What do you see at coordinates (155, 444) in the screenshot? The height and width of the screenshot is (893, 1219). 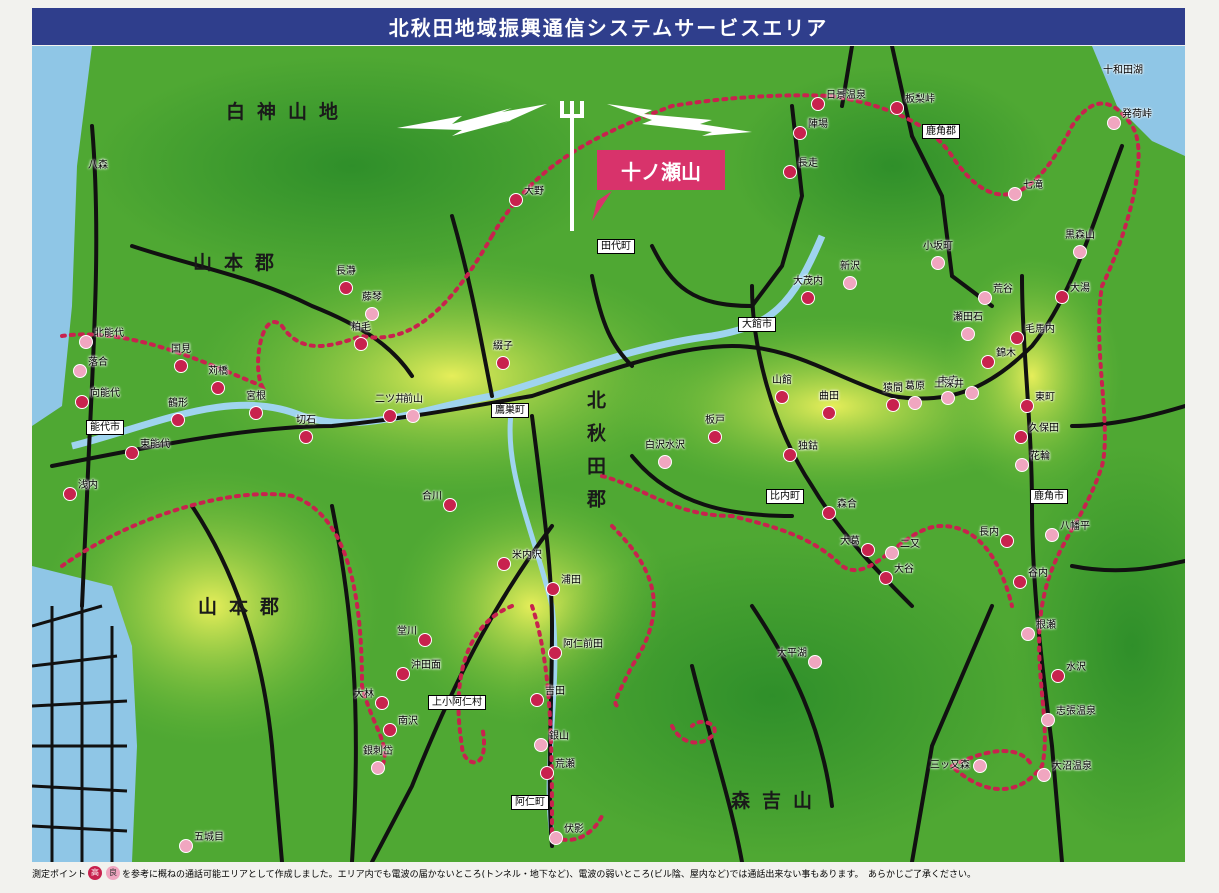 I see `point-label: 東能代` at bounding box center [155, 444].